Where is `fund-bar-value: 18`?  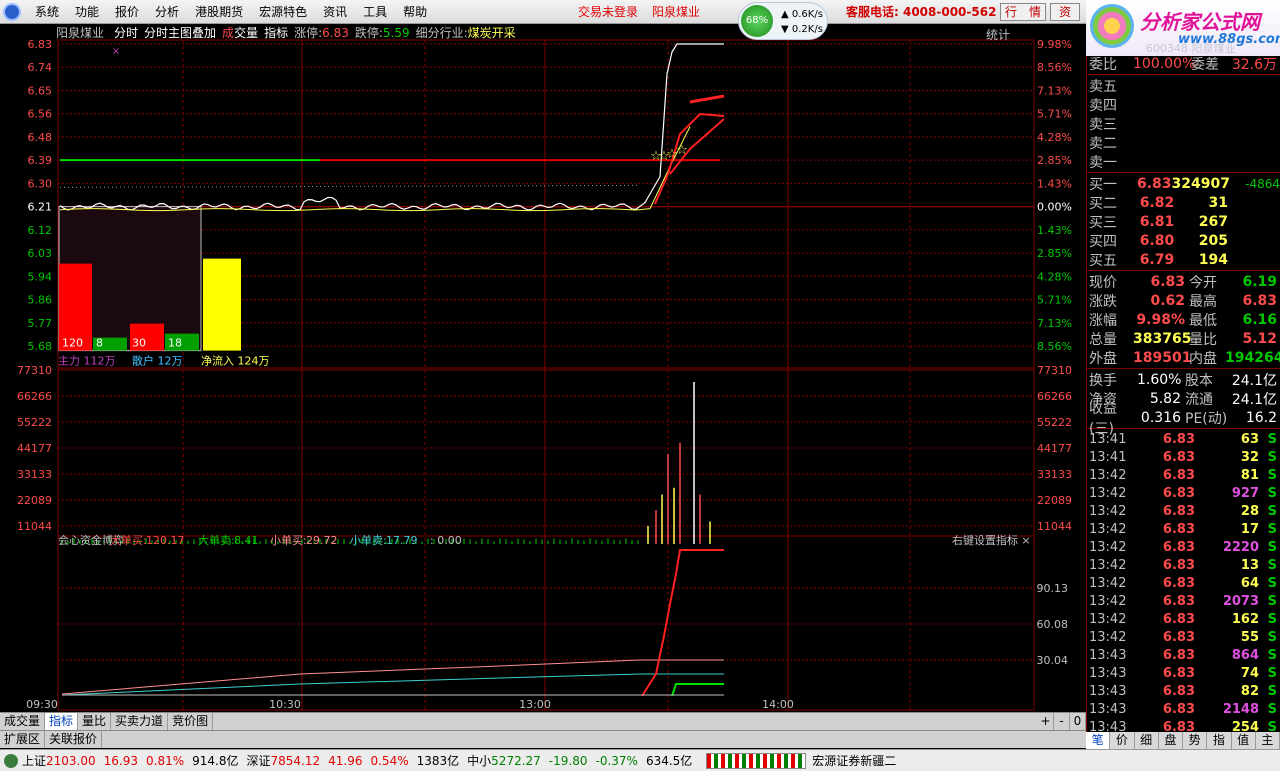 fund-bar-value: 18 is located at coordinates (175, 343).